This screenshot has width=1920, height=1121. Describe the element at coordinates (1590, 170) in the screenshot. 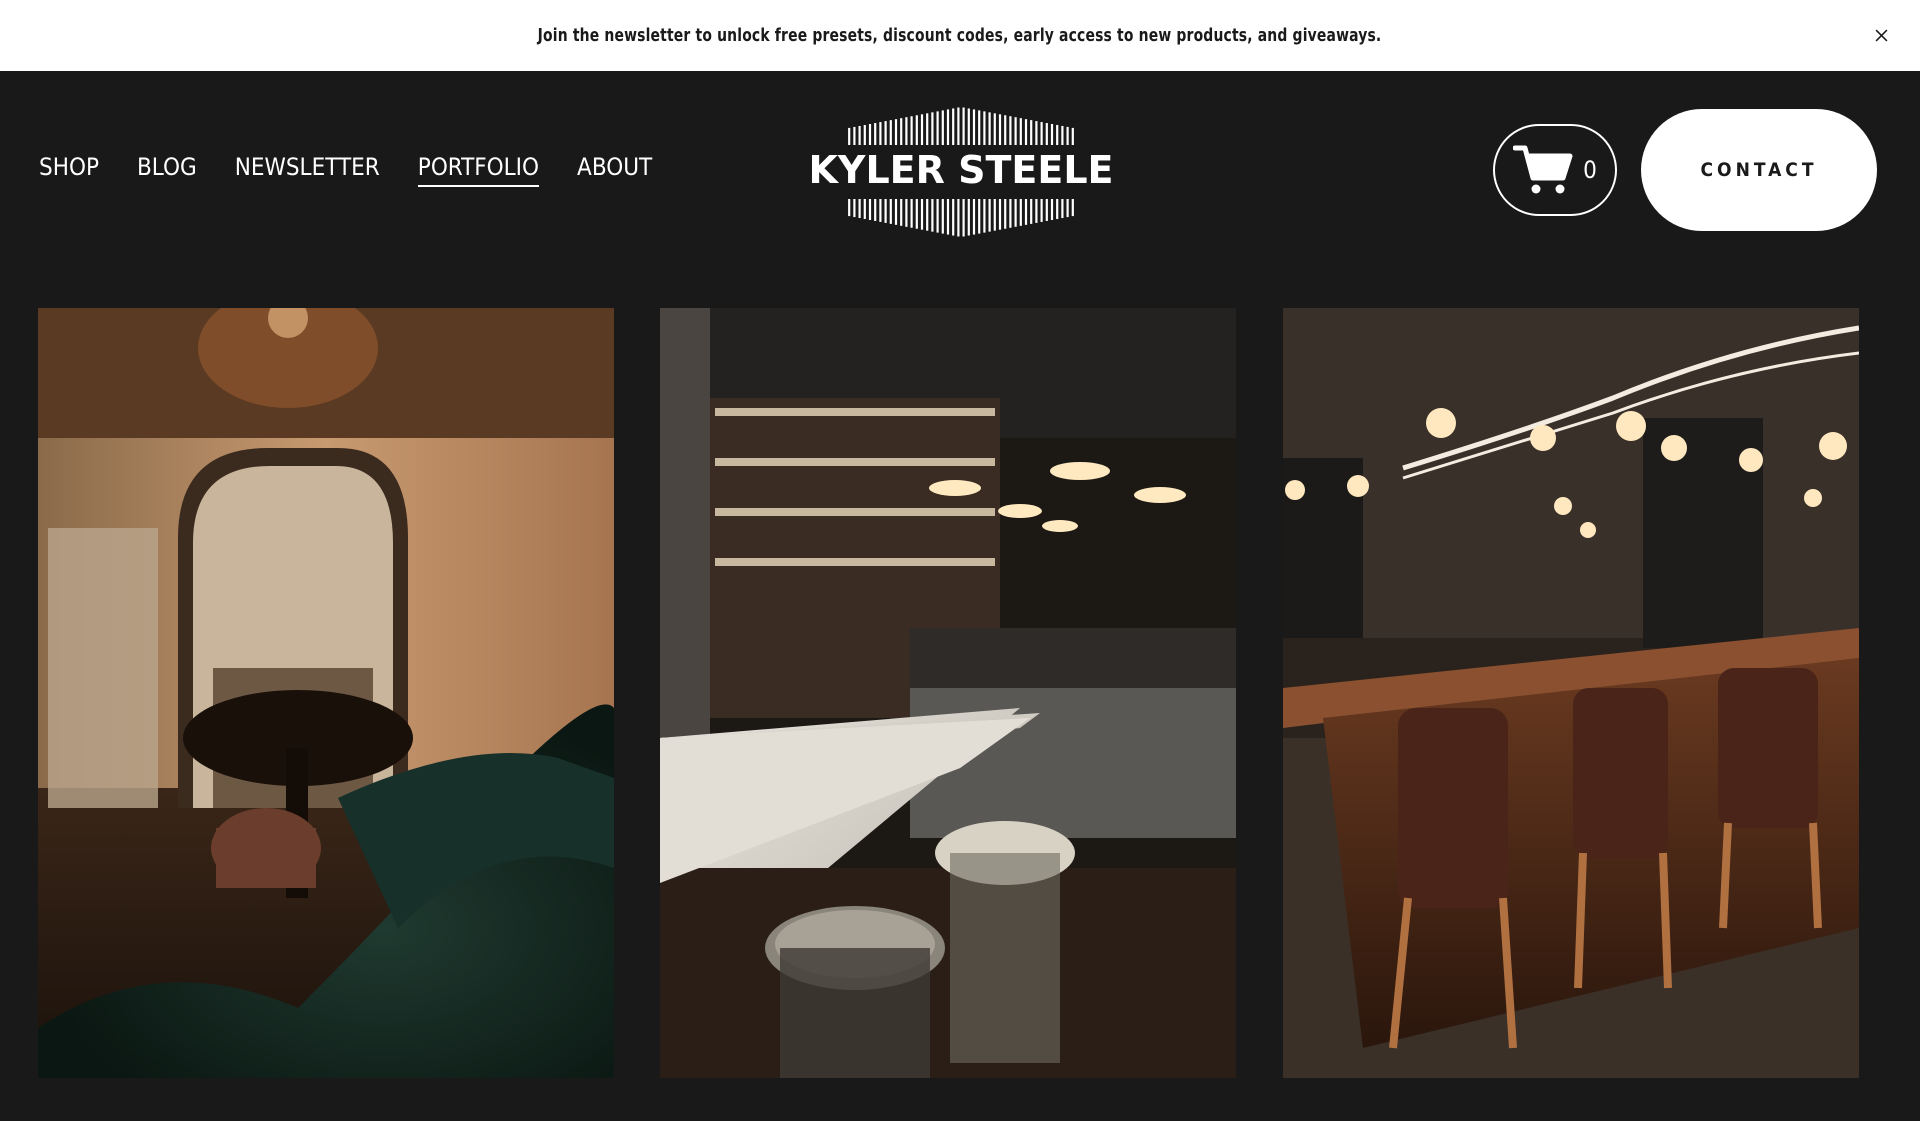

I see `cart-count: 0` at that location.